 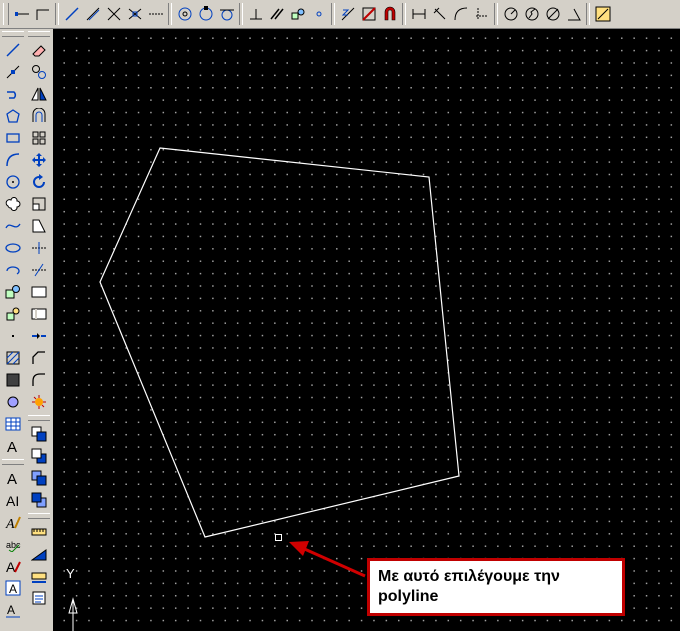 I want to click on explode-icon, so click(x=39, y=402).